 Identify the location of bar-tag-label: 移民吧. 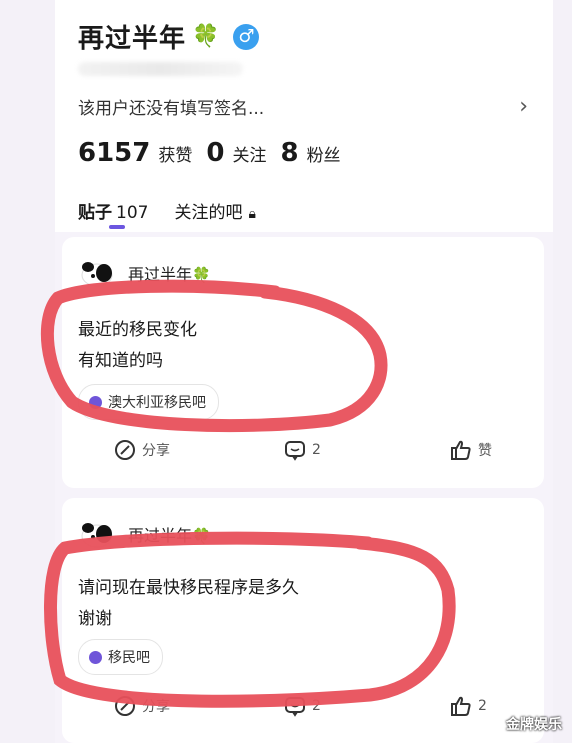
(129, 658).